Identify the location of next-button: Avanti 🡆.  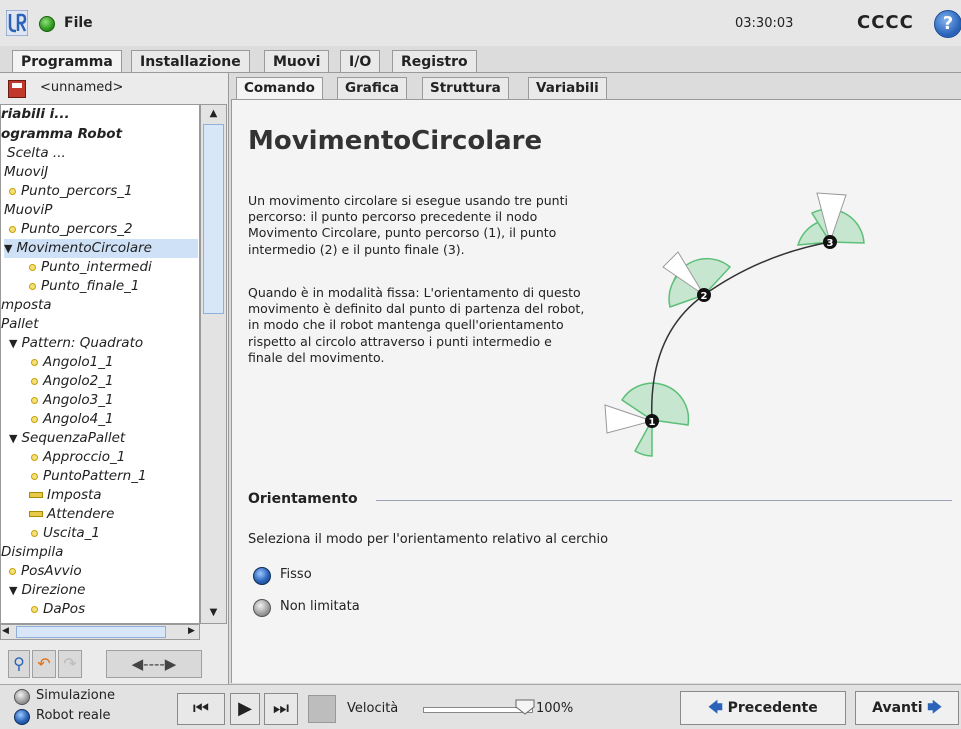
(907, 708).